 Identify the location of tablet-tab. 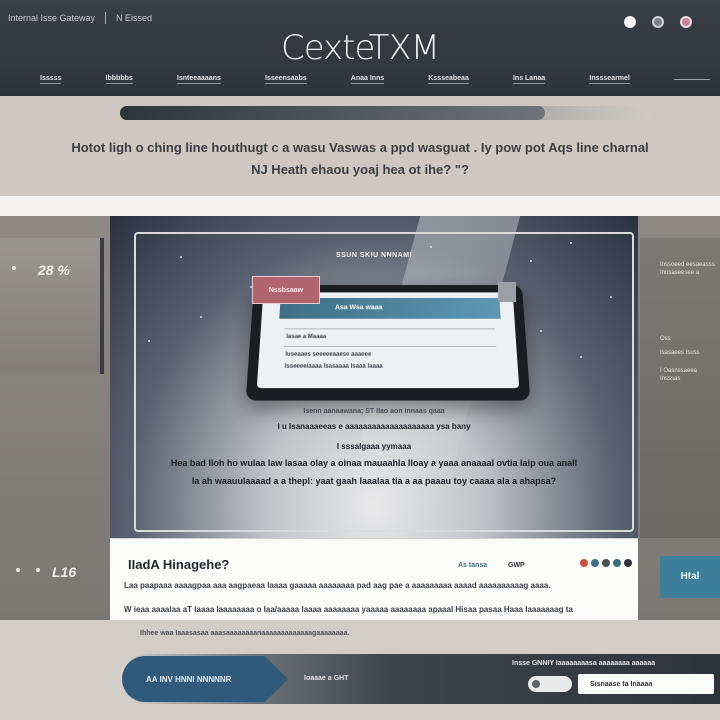
(507, 292).